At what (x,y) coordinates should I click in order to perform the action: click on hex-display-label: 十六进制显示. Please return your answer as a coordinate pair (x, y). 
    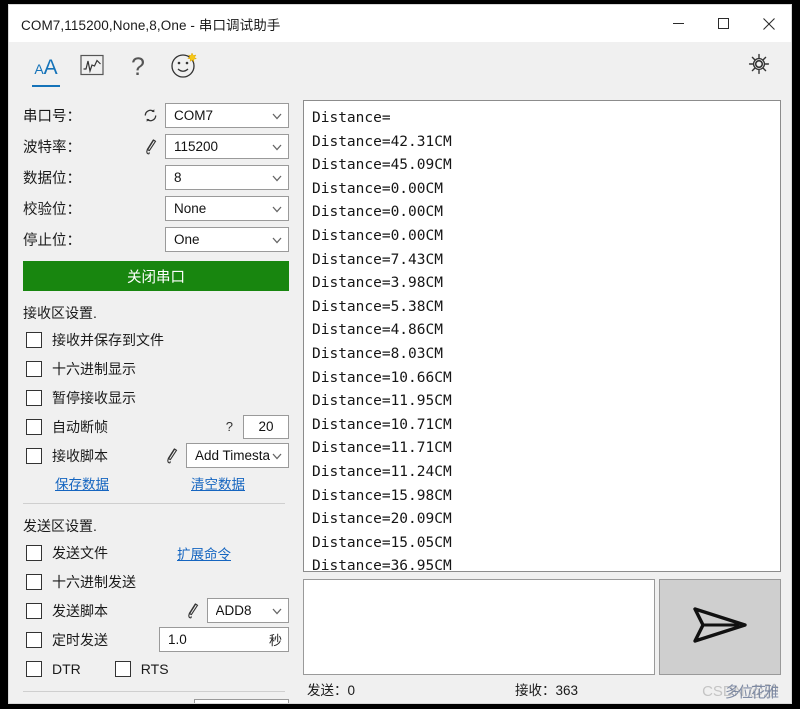
    Looking at the image, I should click on (94, 368).